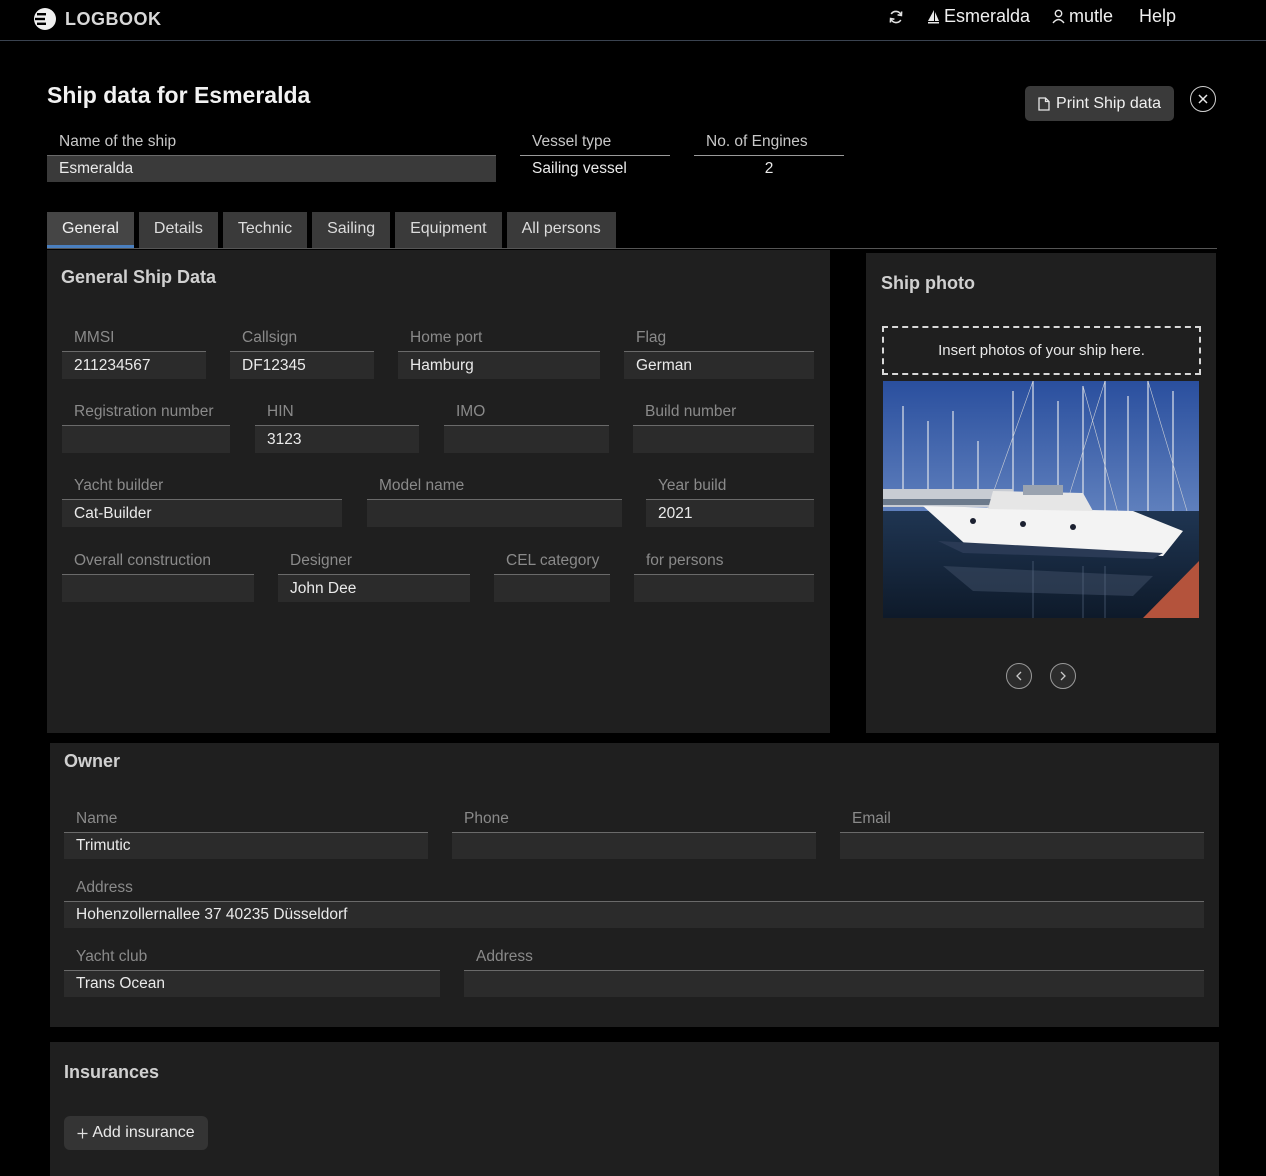 The height and width of the screenshot is (1176, 1266). I want to click on mmsi-input: 211234567, so click(134, 365).